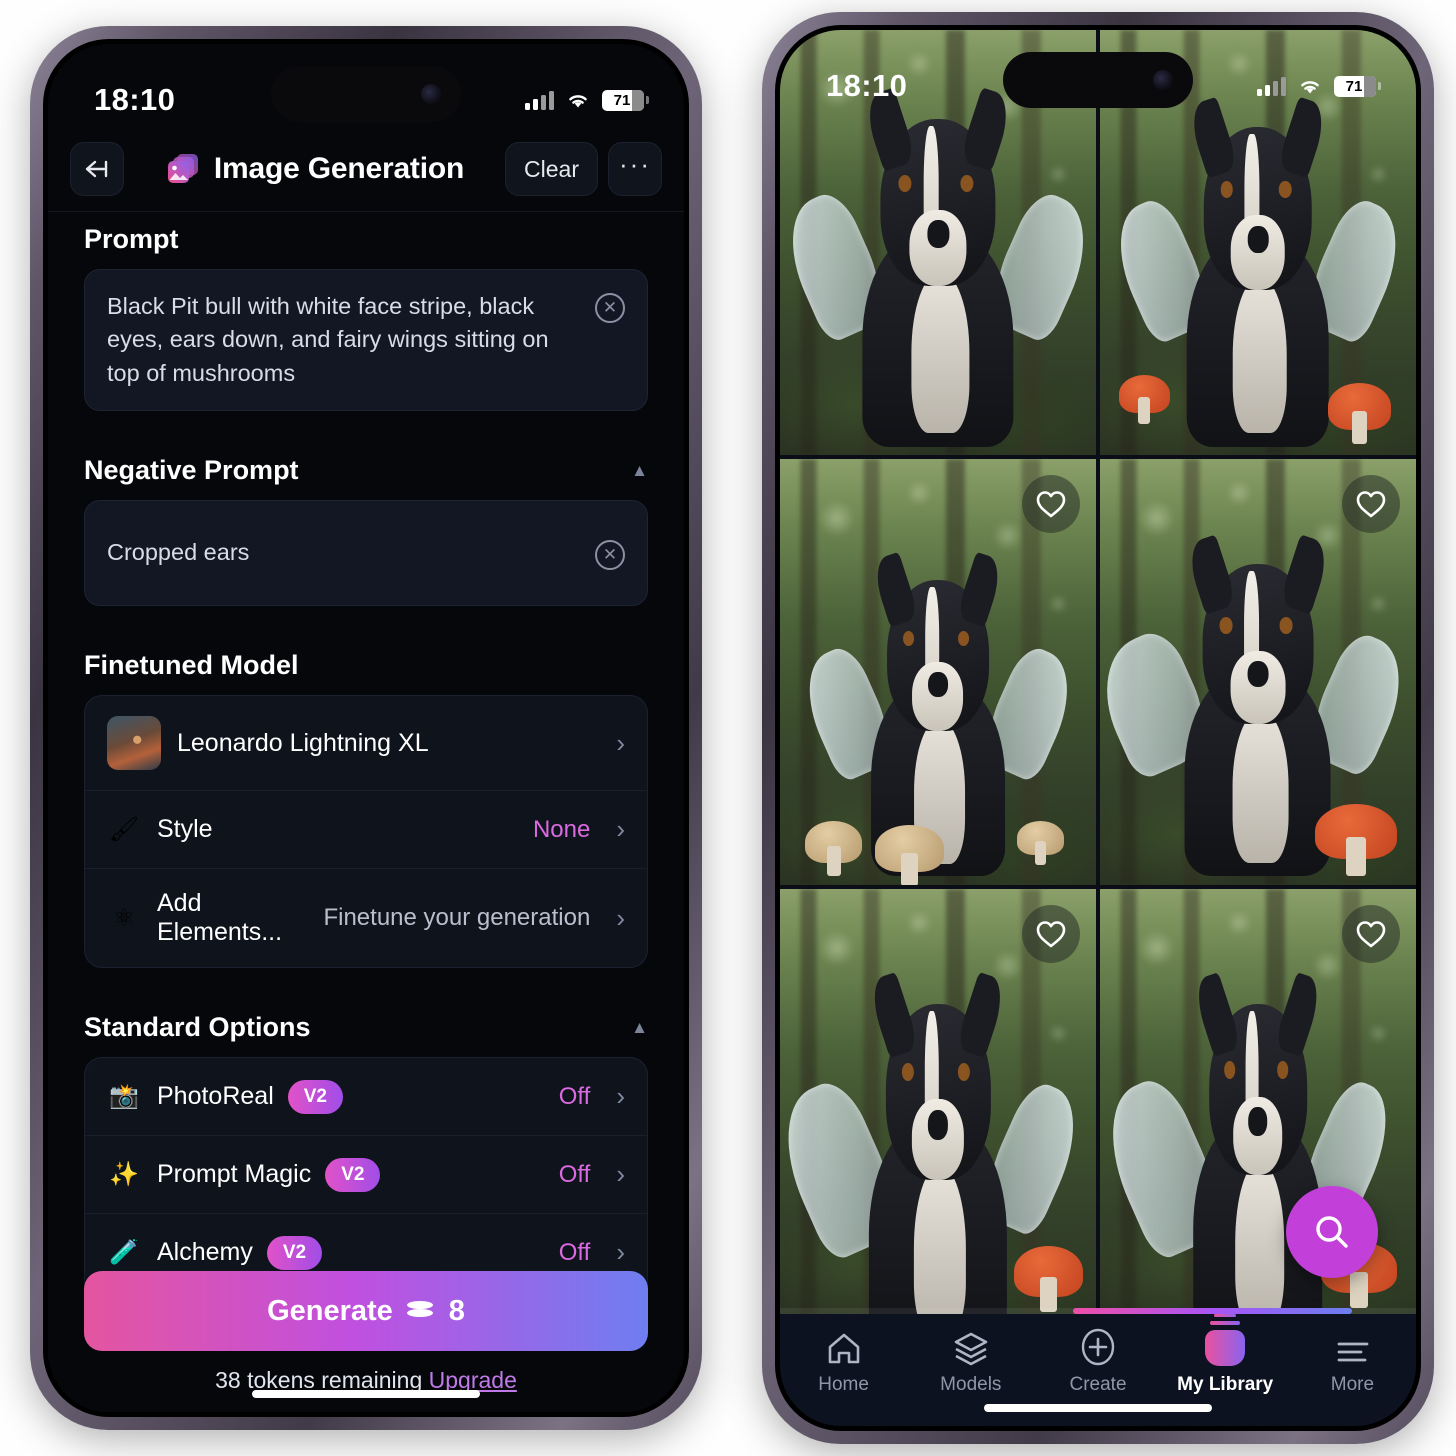 The height and width of the screenshot is (1456, 1456). I want to click on tab-create-label: Create, so click(1098, 1384).